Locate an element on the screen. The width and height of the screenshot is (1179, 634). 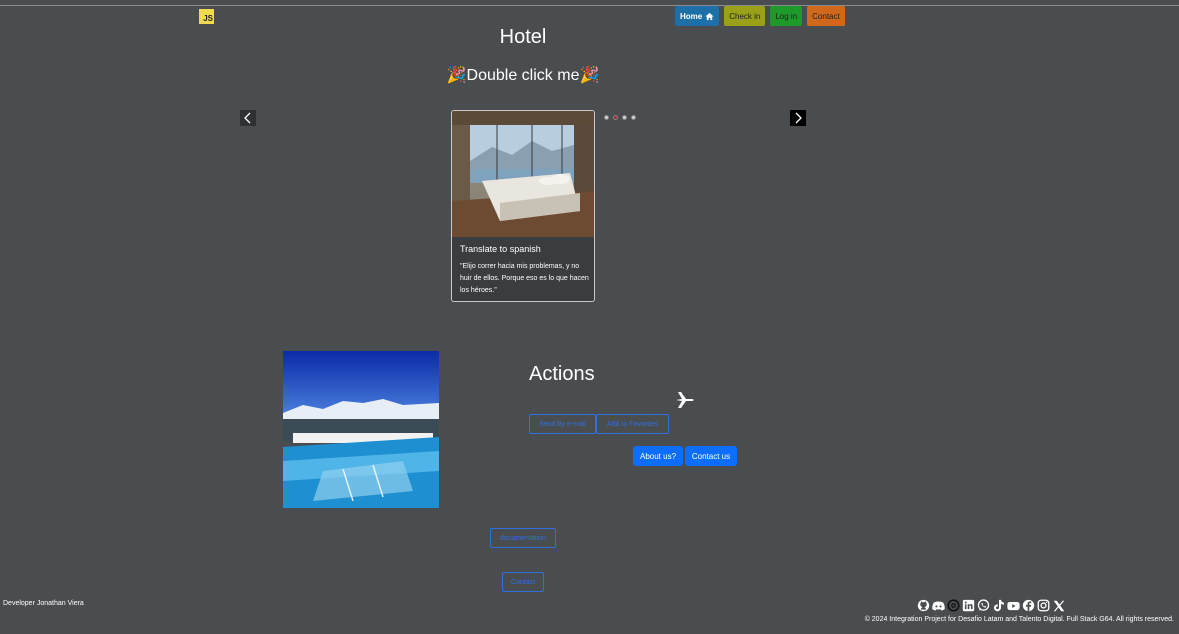
about-us-button: About us? is located at coordinates (658, 456).